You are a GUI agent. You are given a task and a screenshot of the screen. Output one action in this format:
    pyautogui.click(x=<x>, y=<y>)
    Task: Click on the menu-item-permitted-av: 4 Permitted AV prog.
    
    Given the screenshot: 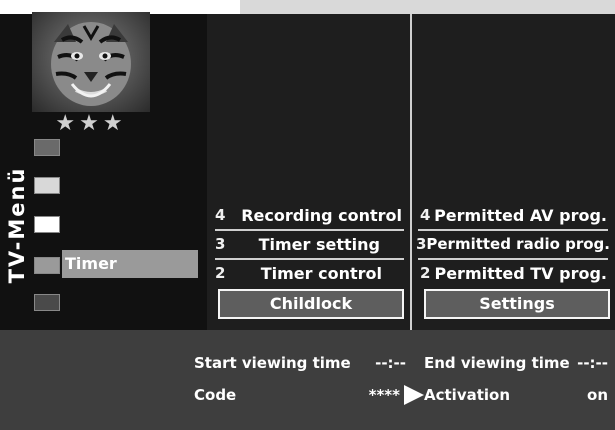 What is the action you would take?
    pyautogui.click(x=513, y=215)
    